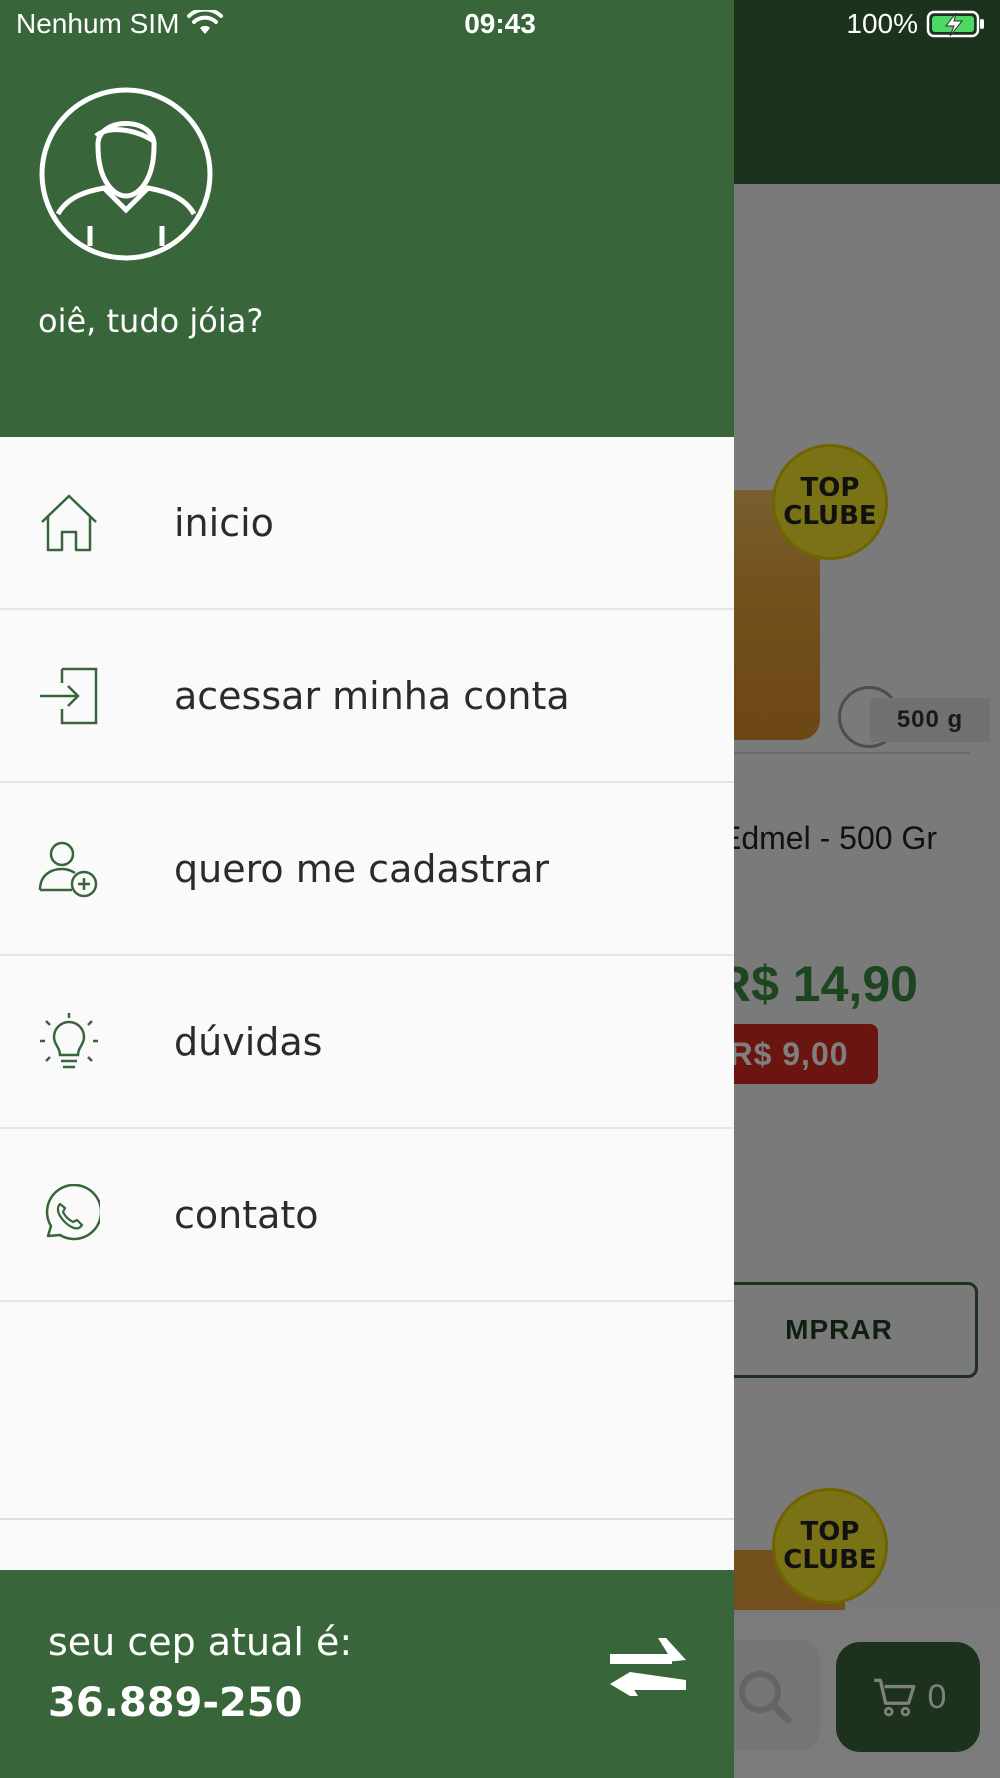 The image size is (1000, 1778). What do you see at coordinates (367, 1519) in the screenshot?
I see `divider` at bounding box center [367, 1519].